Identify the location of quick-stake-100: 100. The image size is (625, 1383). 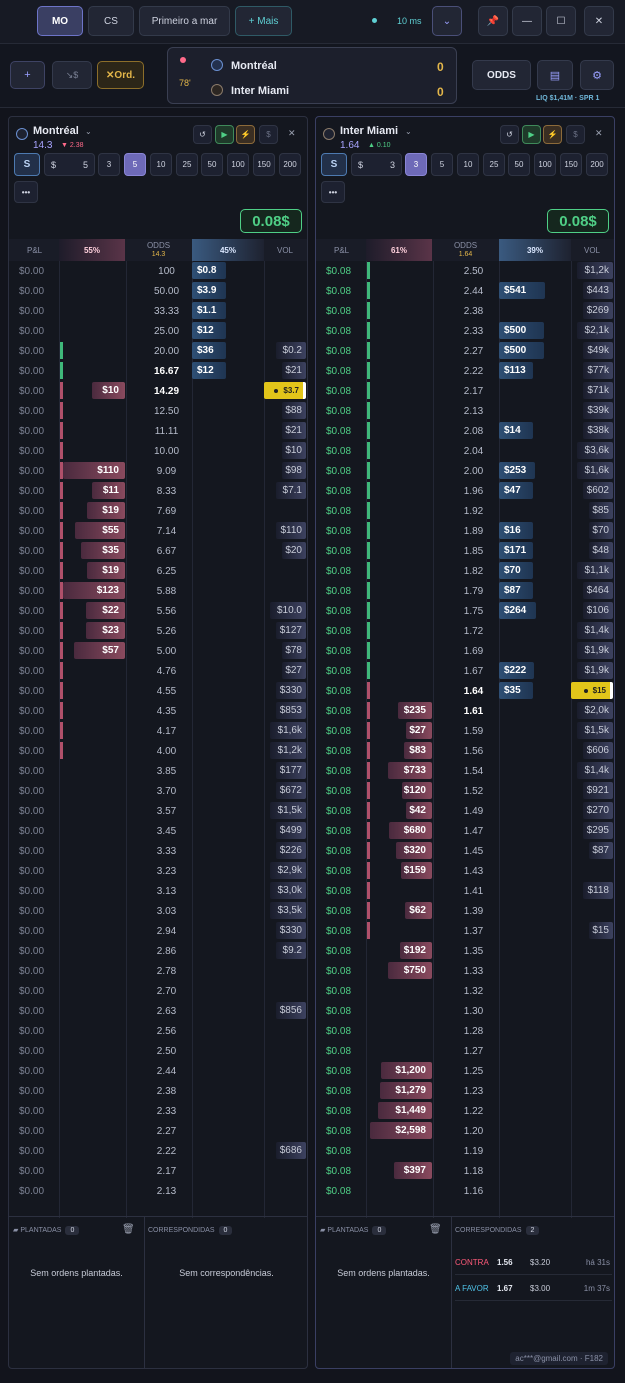
(545, 164).